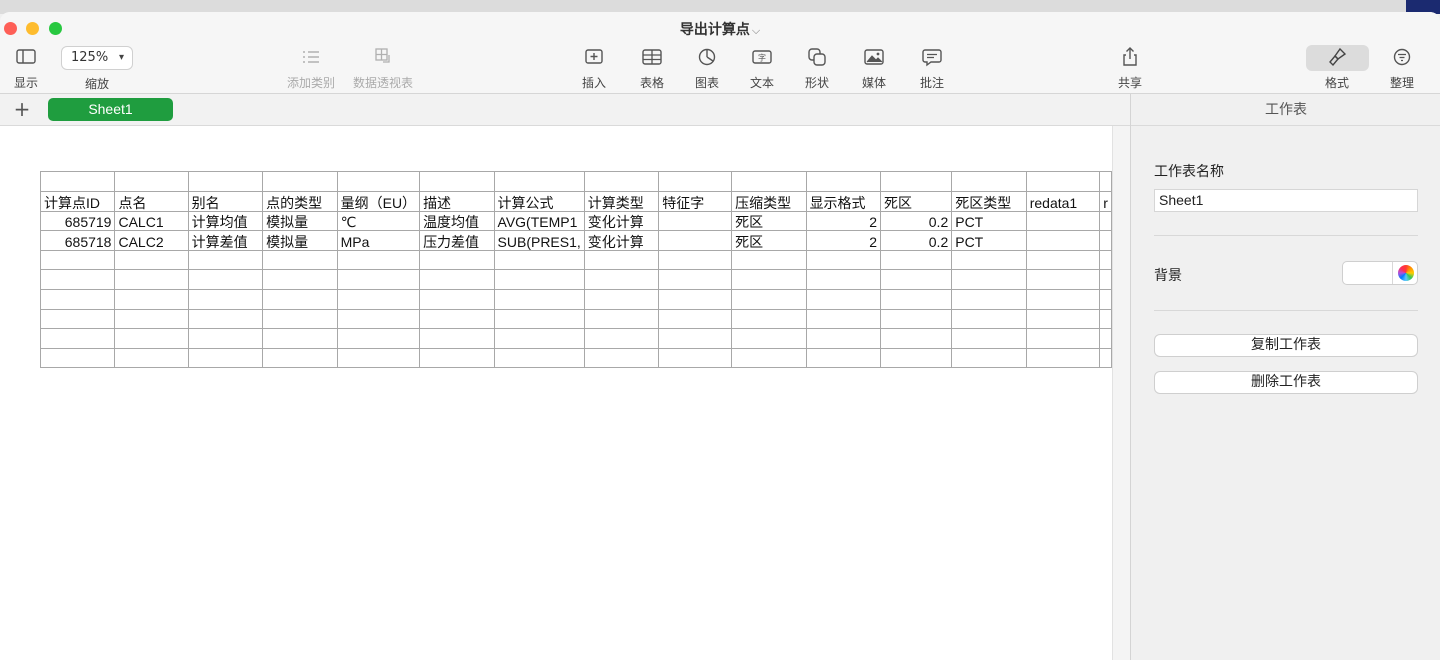 The width and height of the screenshot is (1440, 660). I want to click on table-cell: 2, so click(843, 240).